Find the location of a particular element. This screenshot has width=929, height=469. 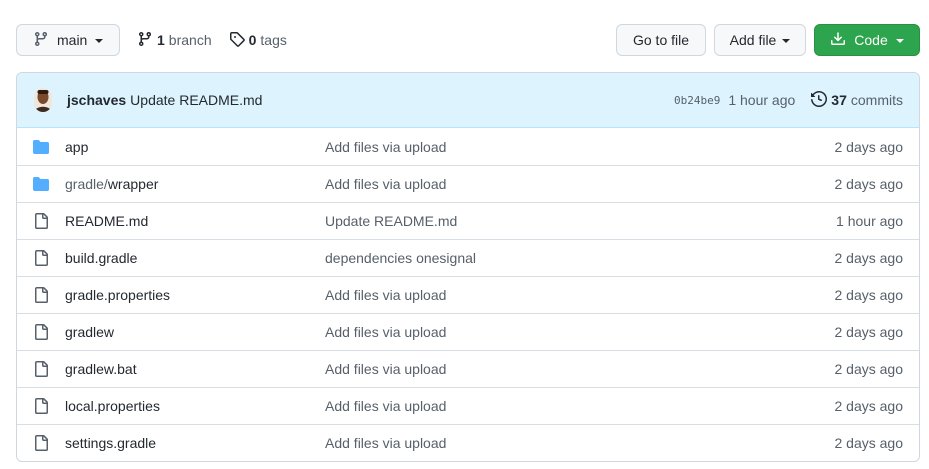

file-name: gradlew is located at coordinates (90, 332).